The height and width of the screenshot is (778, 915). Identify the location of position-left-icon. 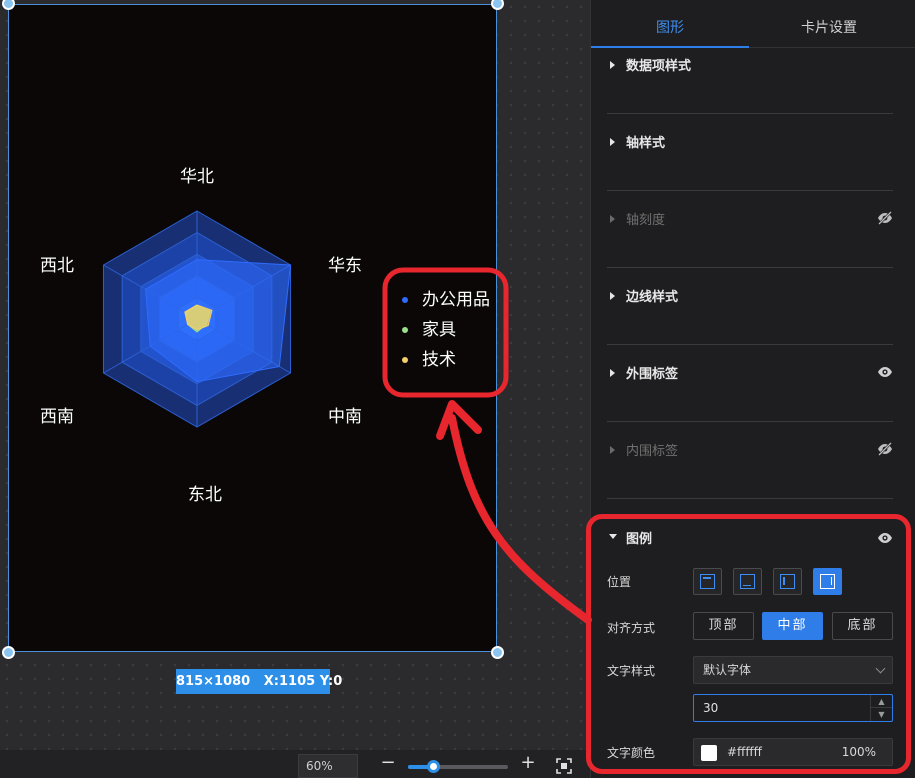
(787, 581).